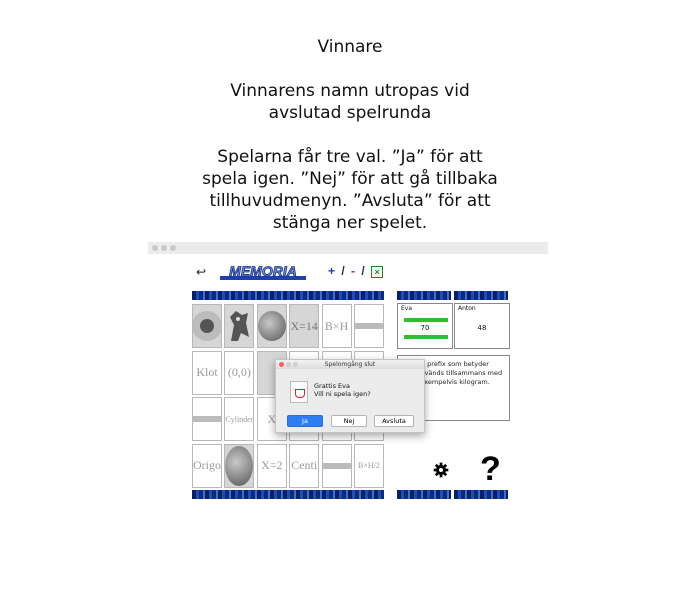 The image size is (700, 600). What do you see at coordinates (349, 421) in the screenshot?
I see `no-button: Nej` at bounding box center [349, 421].